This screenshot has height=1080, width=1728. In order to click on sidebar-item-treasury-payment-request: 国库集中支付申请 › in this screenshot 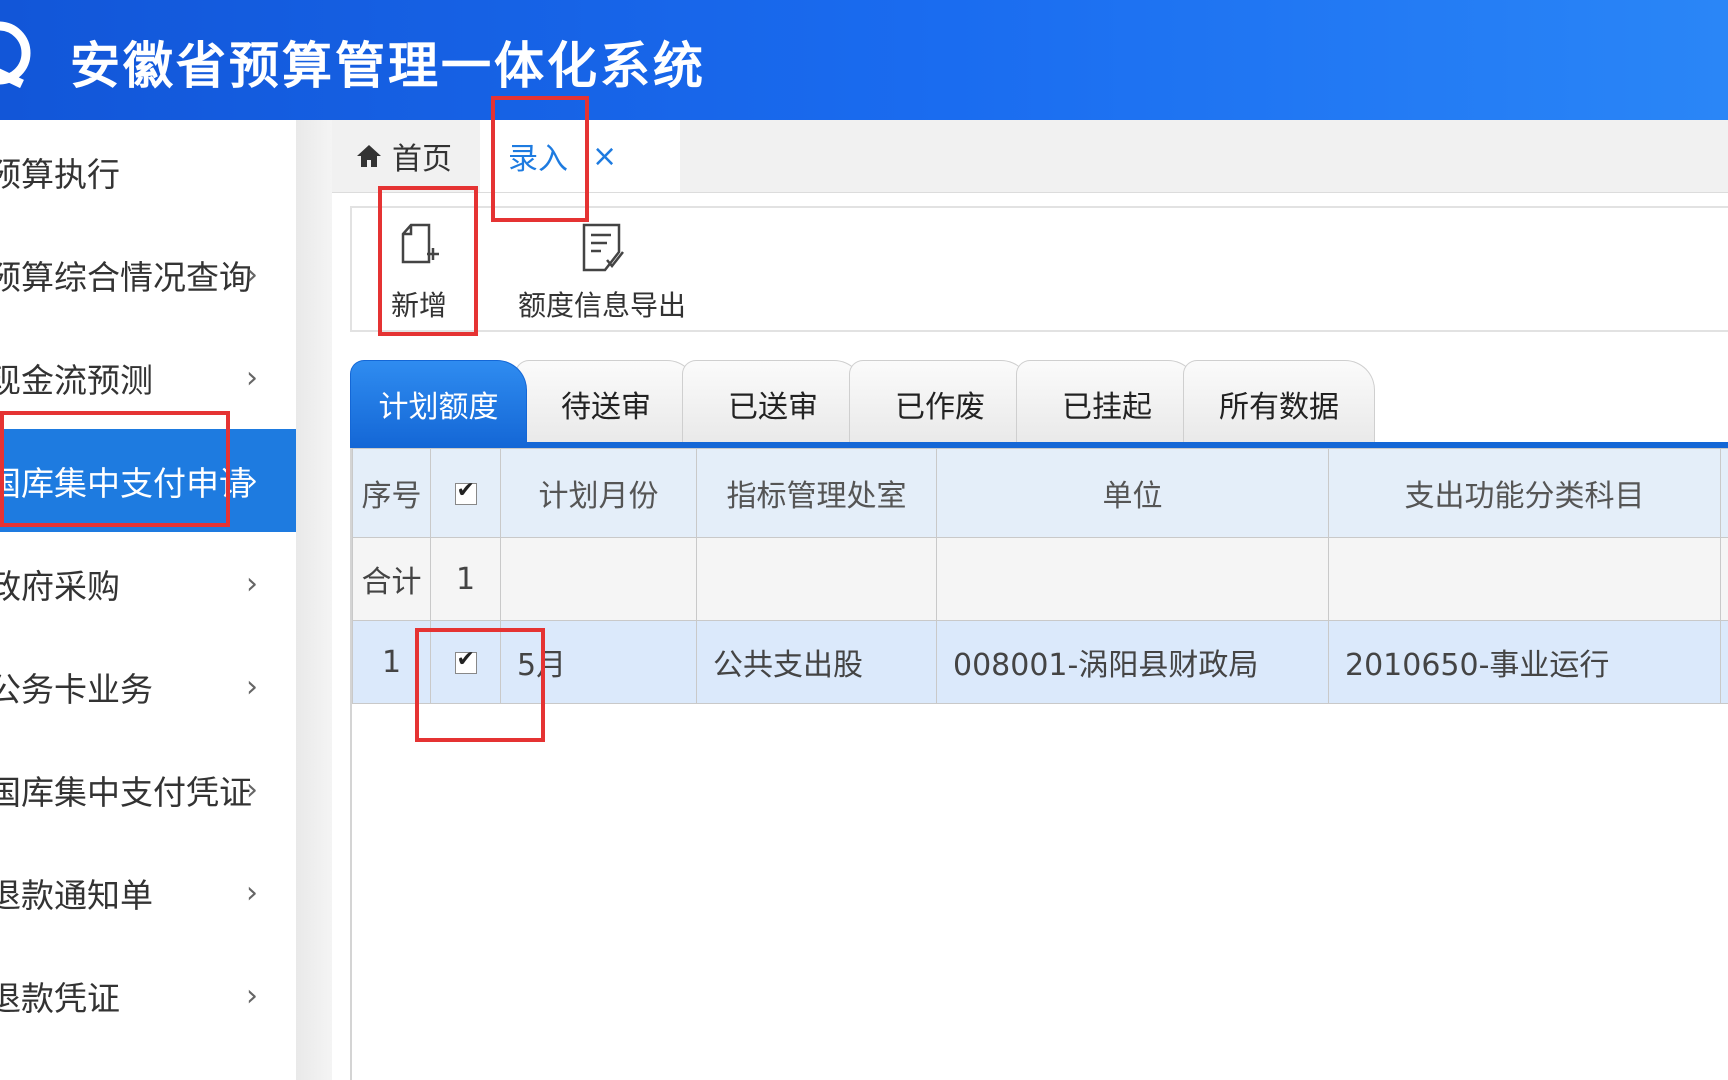, I will do `click(148, 480)`.